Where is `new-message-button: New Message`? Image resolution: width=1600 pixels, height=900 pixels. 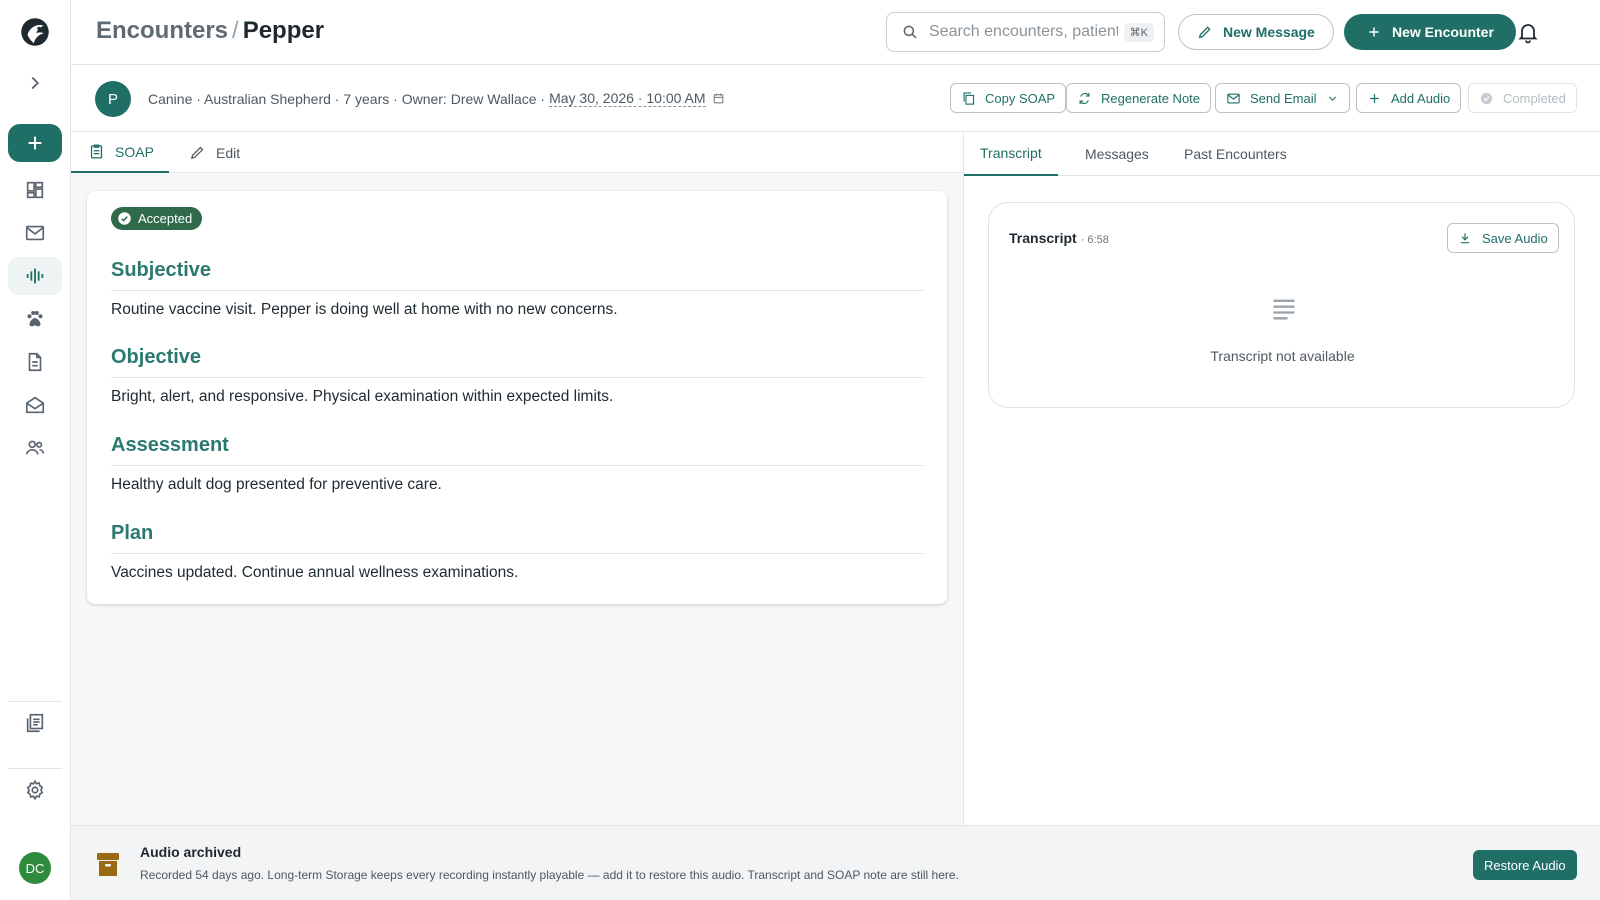
new-message-button: New Message is located at coordinates (1256, 32).